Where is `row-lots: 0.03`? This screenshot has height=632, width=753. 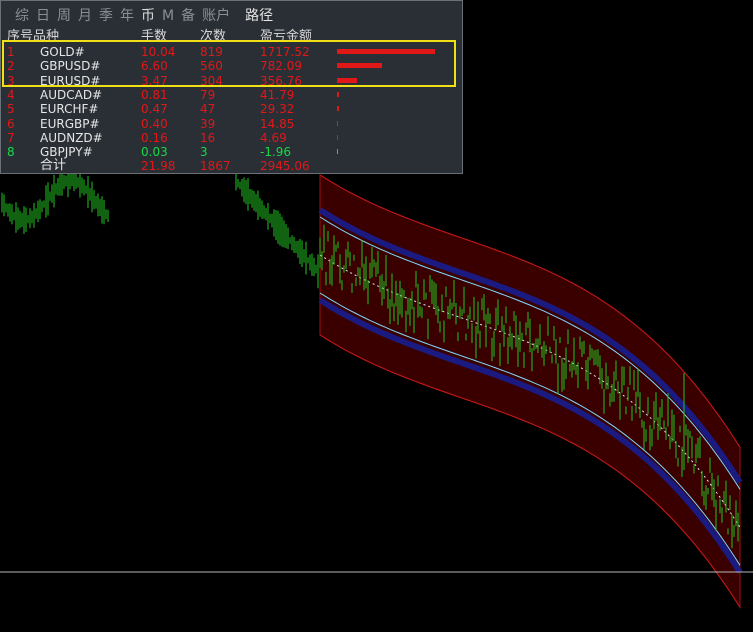 row-lots: 0.03 is located at coordinates (154, 152).